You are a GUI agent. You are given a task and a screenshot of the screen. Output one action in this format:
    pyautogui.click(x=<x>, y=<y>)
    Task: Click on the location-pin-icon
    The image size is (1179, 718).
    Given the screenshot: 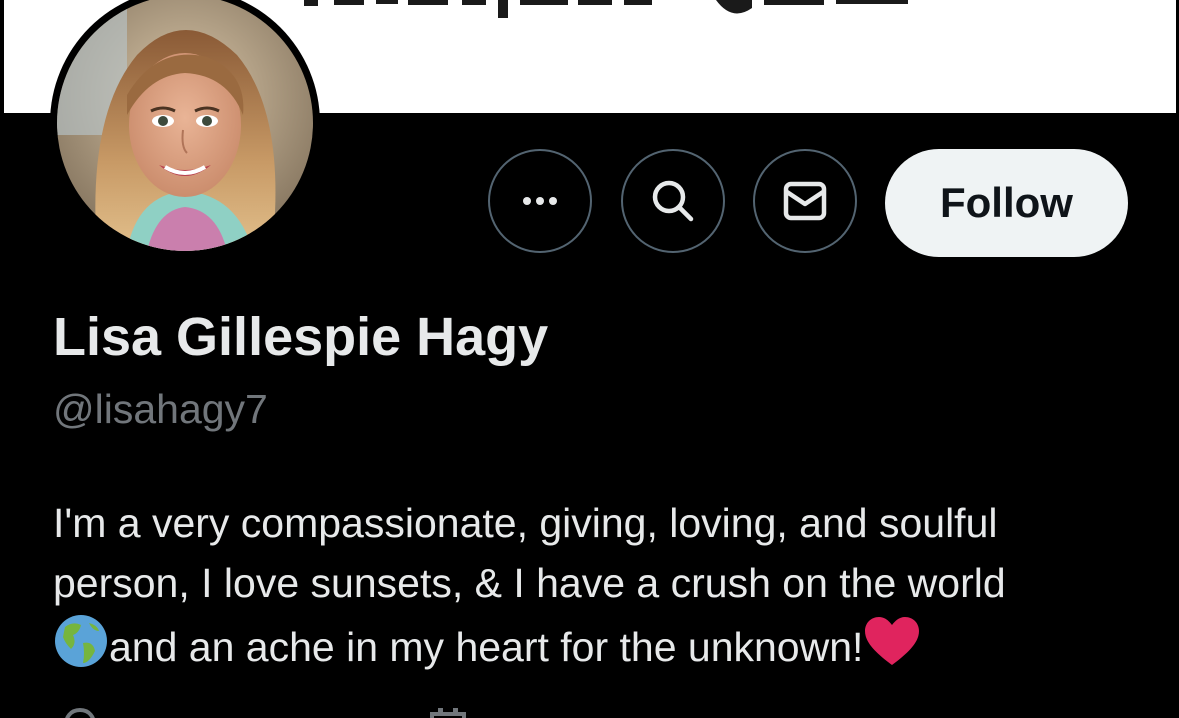 What is the action you would take?
    pyautogui.click(x=80, y=713)
    